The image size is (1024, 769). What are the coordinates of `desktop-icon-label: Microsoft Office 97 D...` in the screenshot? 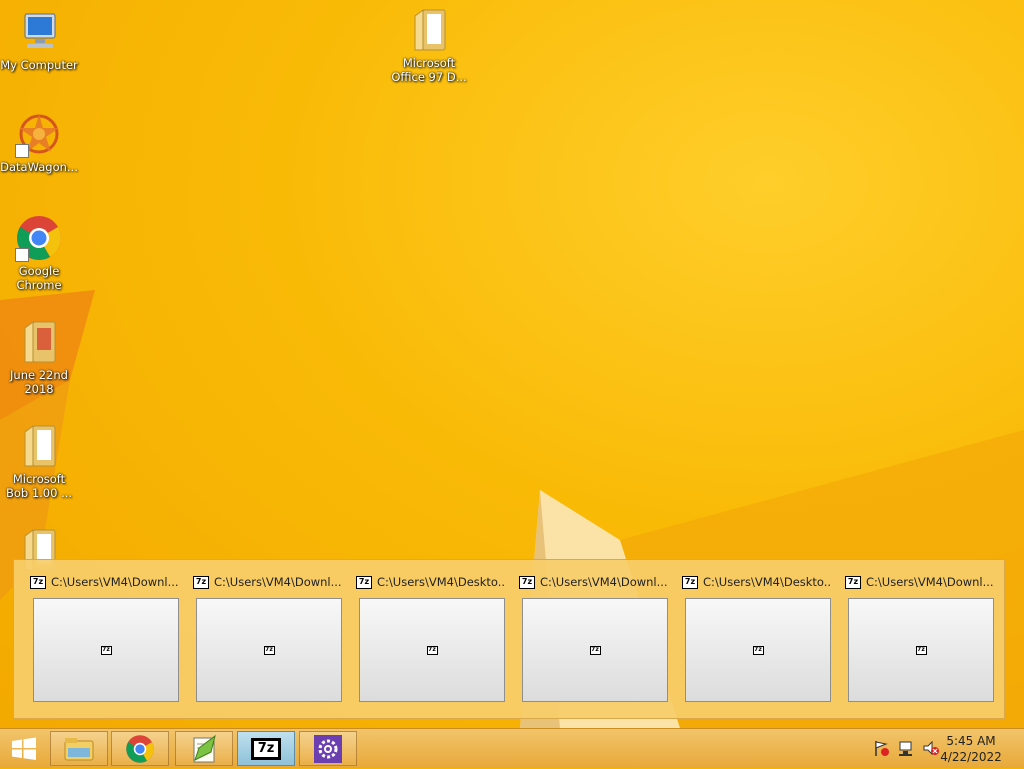 It's located at (429, 70).